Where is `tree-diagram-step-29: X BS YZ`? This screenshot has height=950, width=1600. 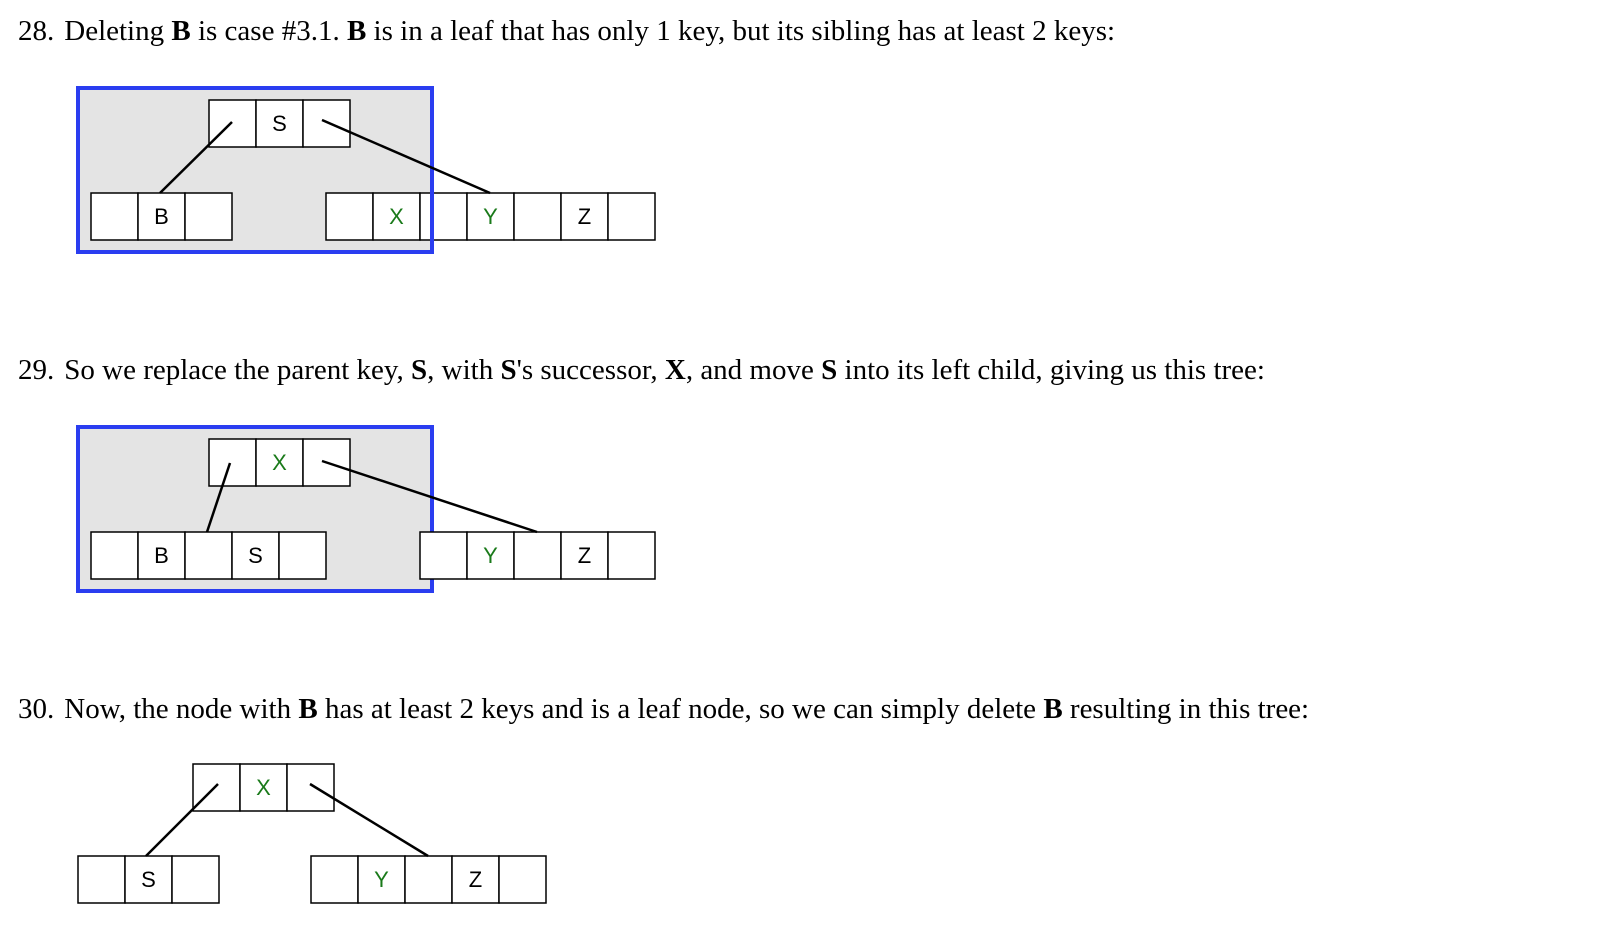
tree-diagram-step-29: X BS YZ is located at coordinates (366, 509).